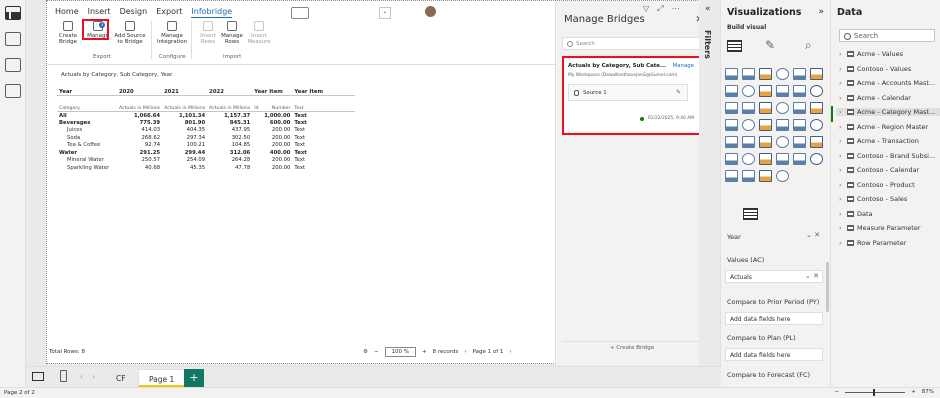 The height and width of the screenshot is (398, 940). Describe the element at coordinates (172, 36) in the screenshot. I see `manage-integration-button: Manage Integration` at that location.